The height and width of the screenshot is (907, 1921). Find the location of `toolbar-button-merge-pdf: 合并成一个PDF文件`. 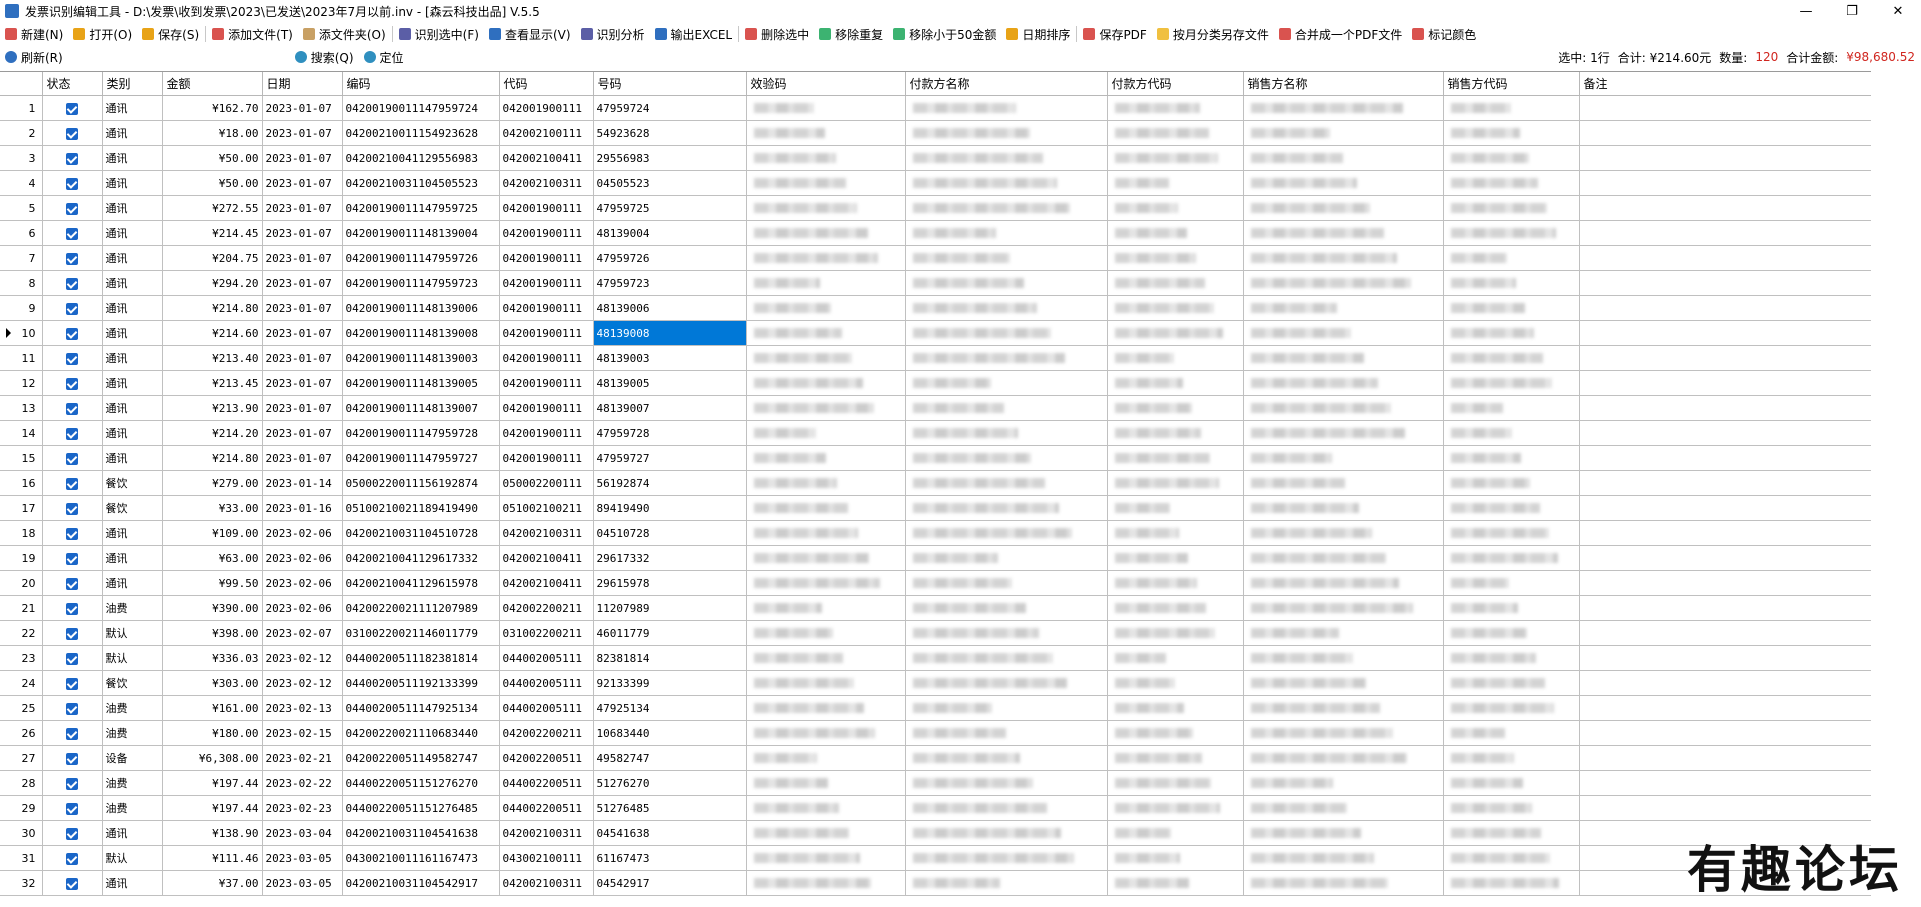

toolbar-button-merge-pdf: 合并成一个PDF文件 is located at coordinates (1340, 34).